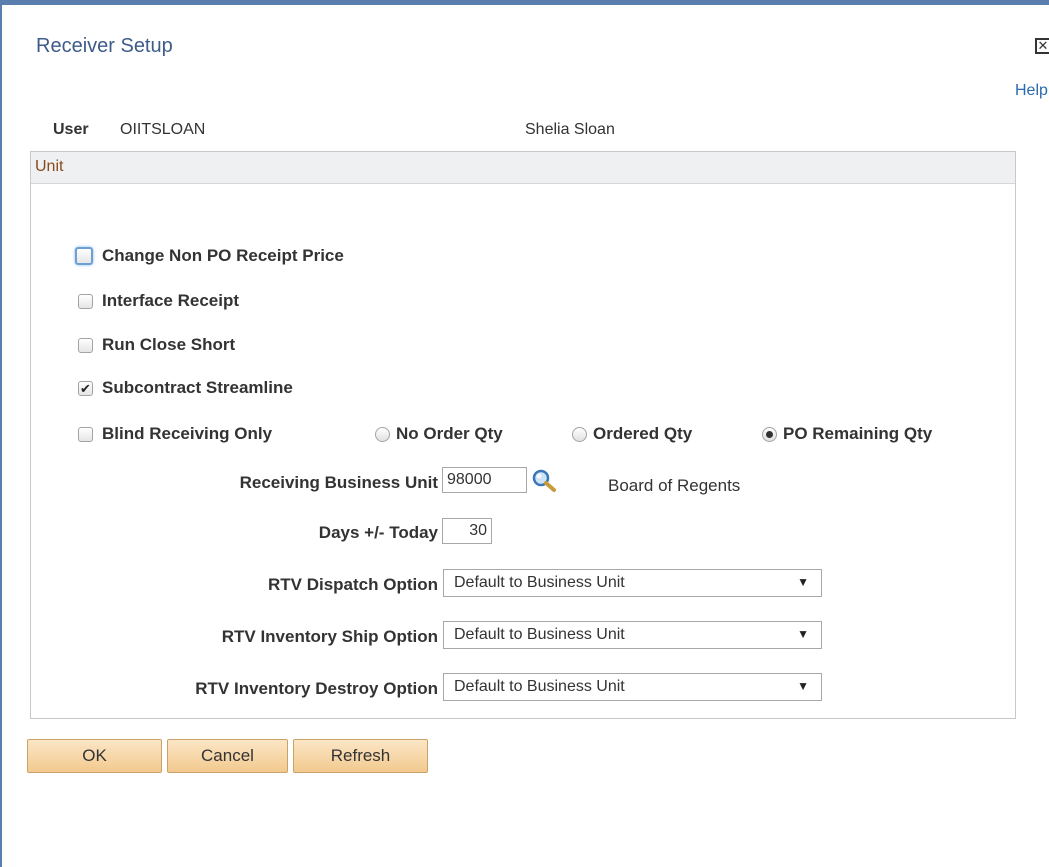 Image resolution: width=1049 pixels, height=867 pixels. I want to click on interface-receipt-row: Interface Receipt, so click(158, 301).